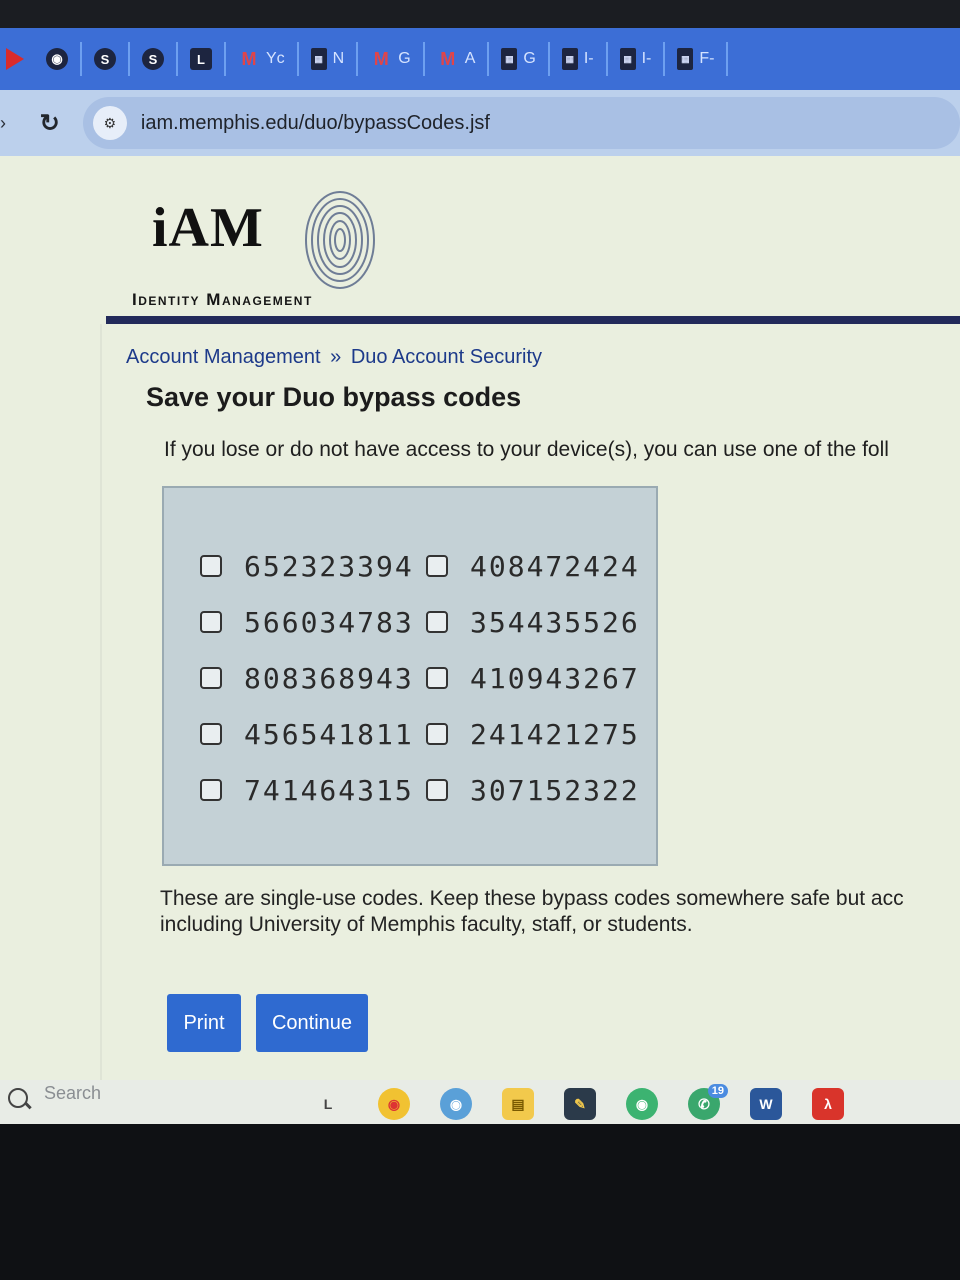  What do you see at coordinates (708, 1102) in the screenshot?
I see `whatsapp-icon: ✆ 19` at bounding box center [708, 1102].